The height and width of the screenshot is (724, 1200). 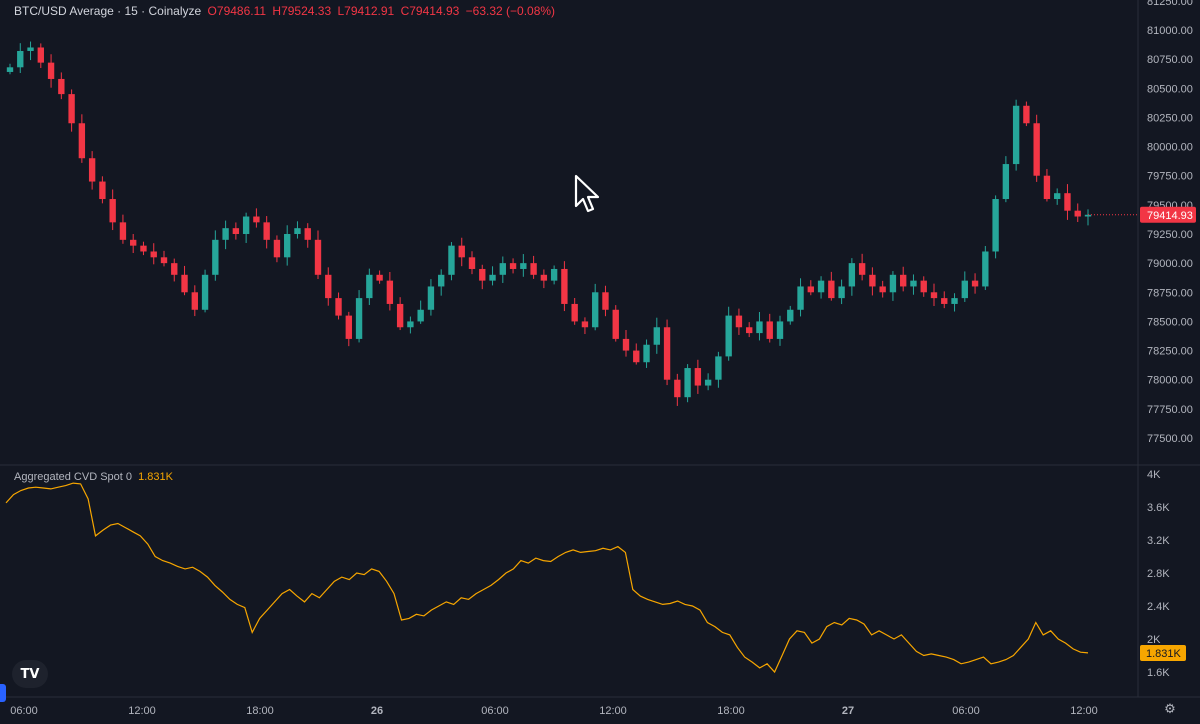 What do you see at coordinates (1170, 4) in the screenshot?
I see `price-axis-label: 81250.00` at bounding box center [1170, 4].